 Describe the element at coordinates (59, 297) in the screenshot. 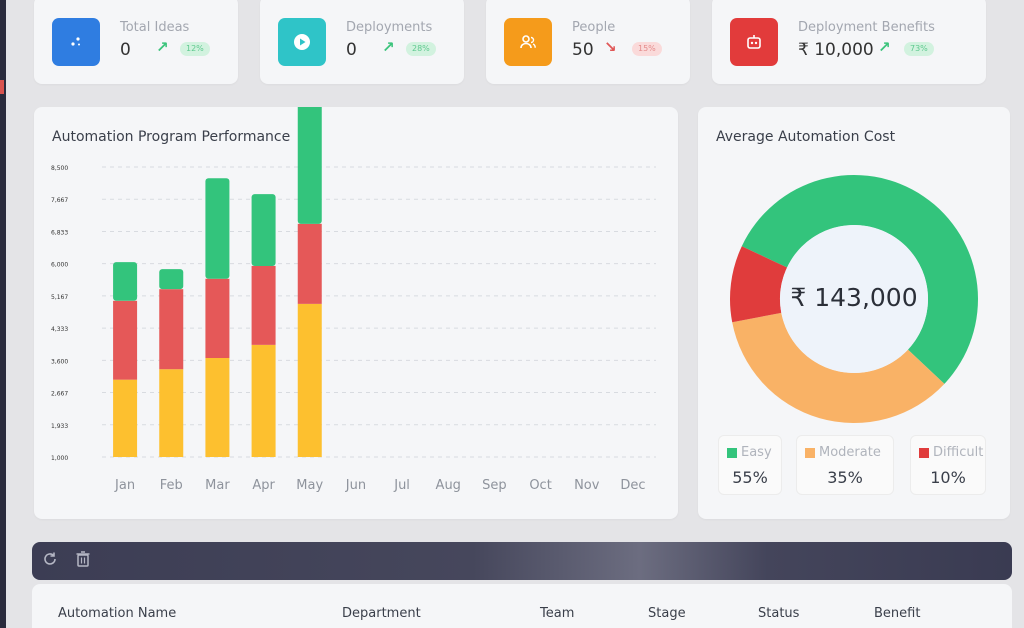

I see `y-tick-label: 5,167` at that location.